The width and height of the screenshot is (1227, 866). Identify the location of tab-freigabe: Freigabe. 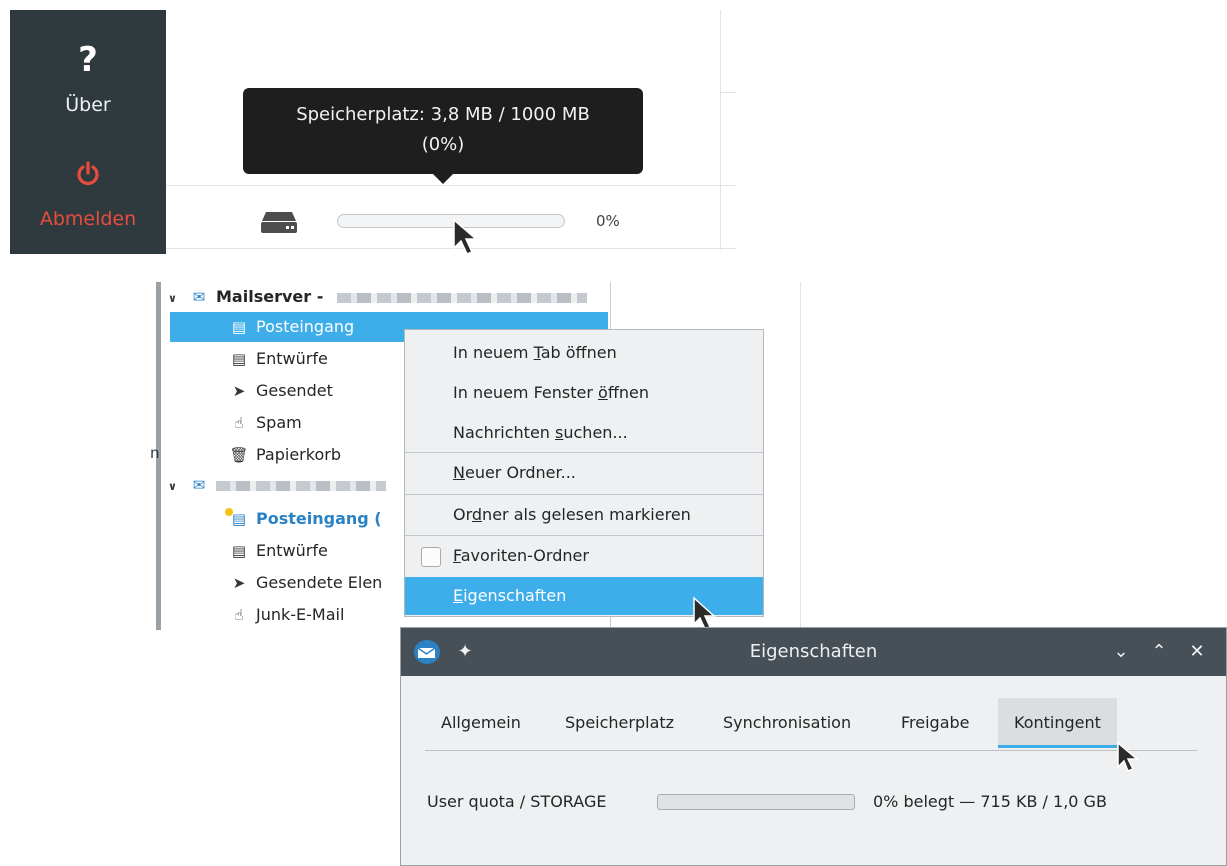
(935, 723).